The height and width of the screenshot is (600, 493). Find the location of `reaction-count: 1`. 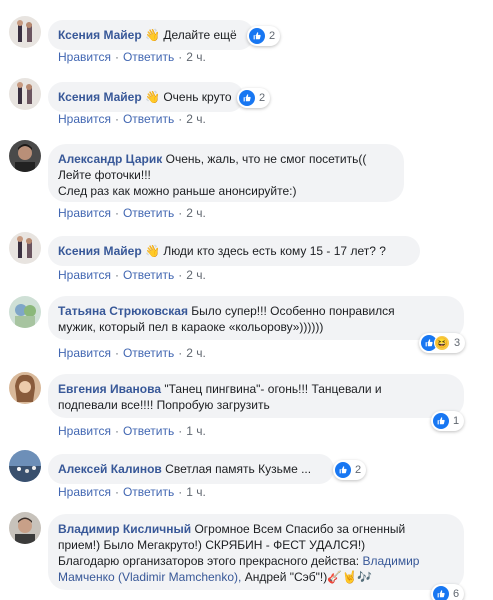

reaction-count: 1 is located at coordinates (448, 421).